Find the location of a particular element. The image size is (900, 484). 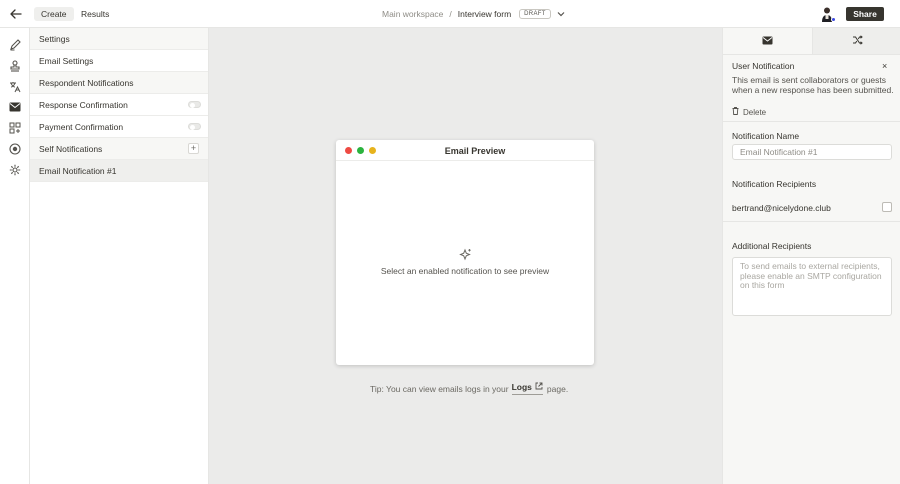

section-label: Respondent Notifications is located at coordinates (86, 82).